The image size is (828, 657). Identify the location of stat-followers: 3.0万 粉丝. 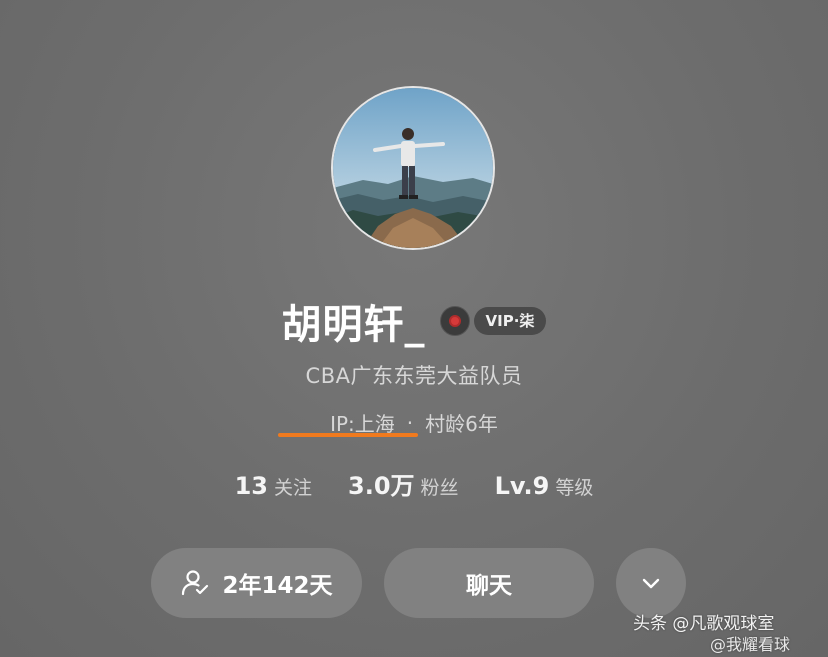
(403, 483).